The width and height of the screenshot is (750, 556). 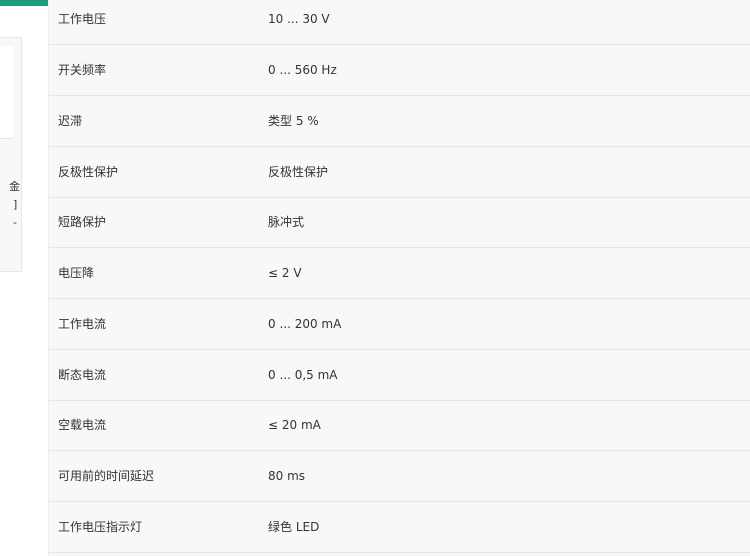 I want to click on spec-row: 断态电流 0 ... 0,5 mA, so click(x=399, y=375).